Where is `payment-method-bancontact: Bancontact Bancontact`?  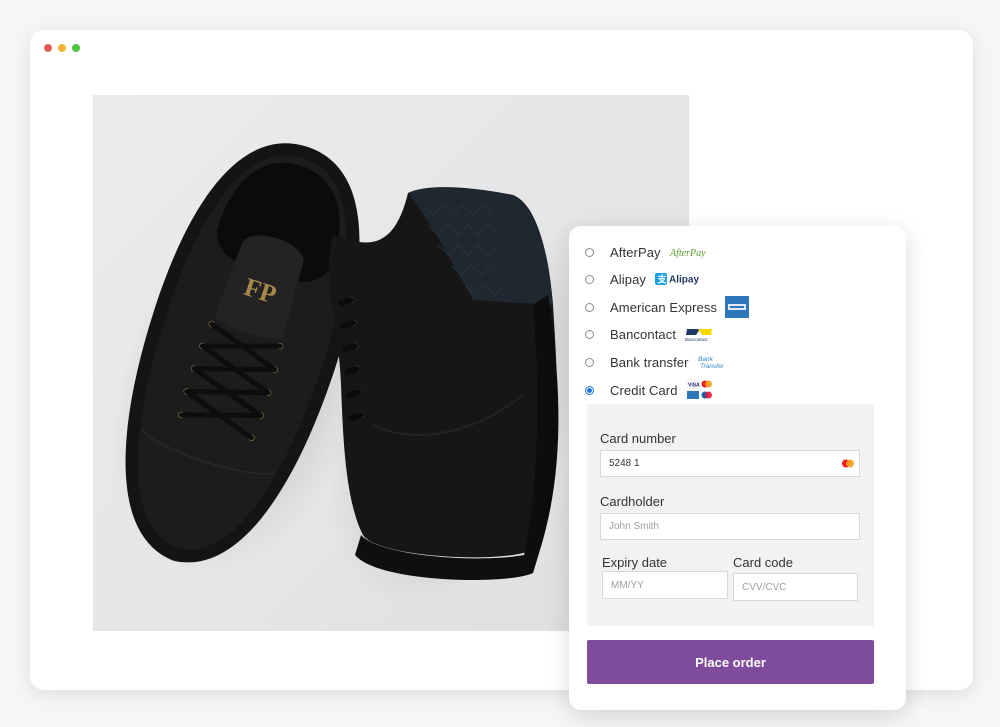 payment-method-bancontact: Bancontact Bancontact is located at coordinates (649, 334).